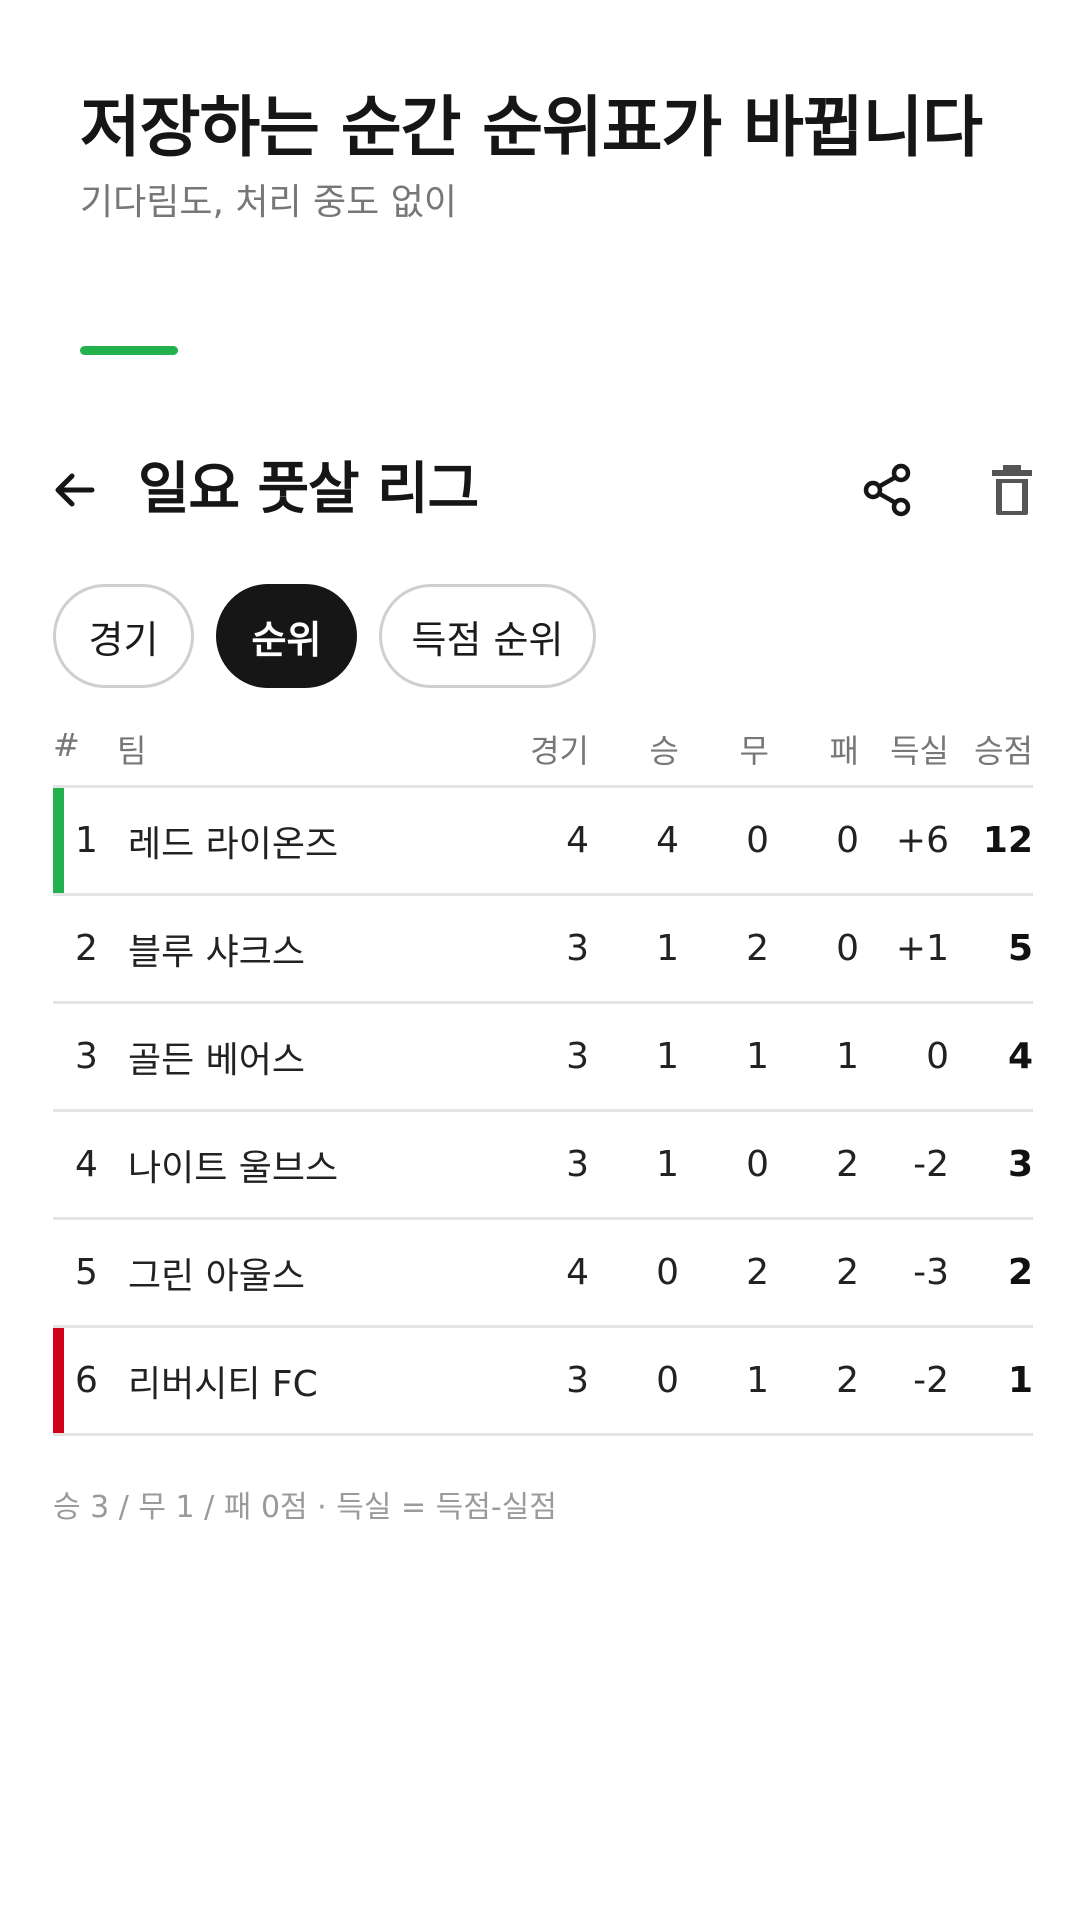  I want to click on row-team-name: 리버시티 FC, so click(223, 1384).